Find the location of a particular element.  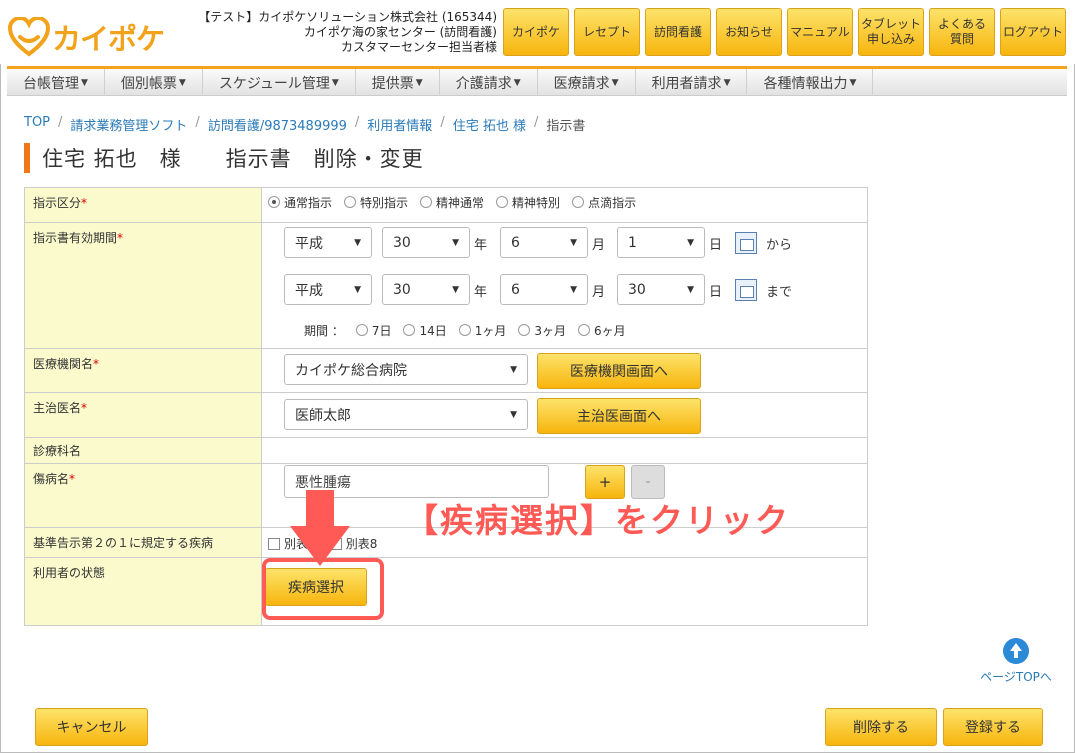

to-suffix: まで is located at coordinates (779, 292).